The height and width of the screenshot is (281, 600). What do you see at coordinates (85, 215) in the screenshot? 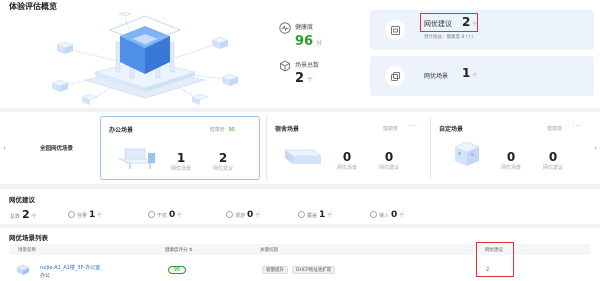
I see `suggestion-capacity: 容量 1 个` at bounding box center [85, 215].